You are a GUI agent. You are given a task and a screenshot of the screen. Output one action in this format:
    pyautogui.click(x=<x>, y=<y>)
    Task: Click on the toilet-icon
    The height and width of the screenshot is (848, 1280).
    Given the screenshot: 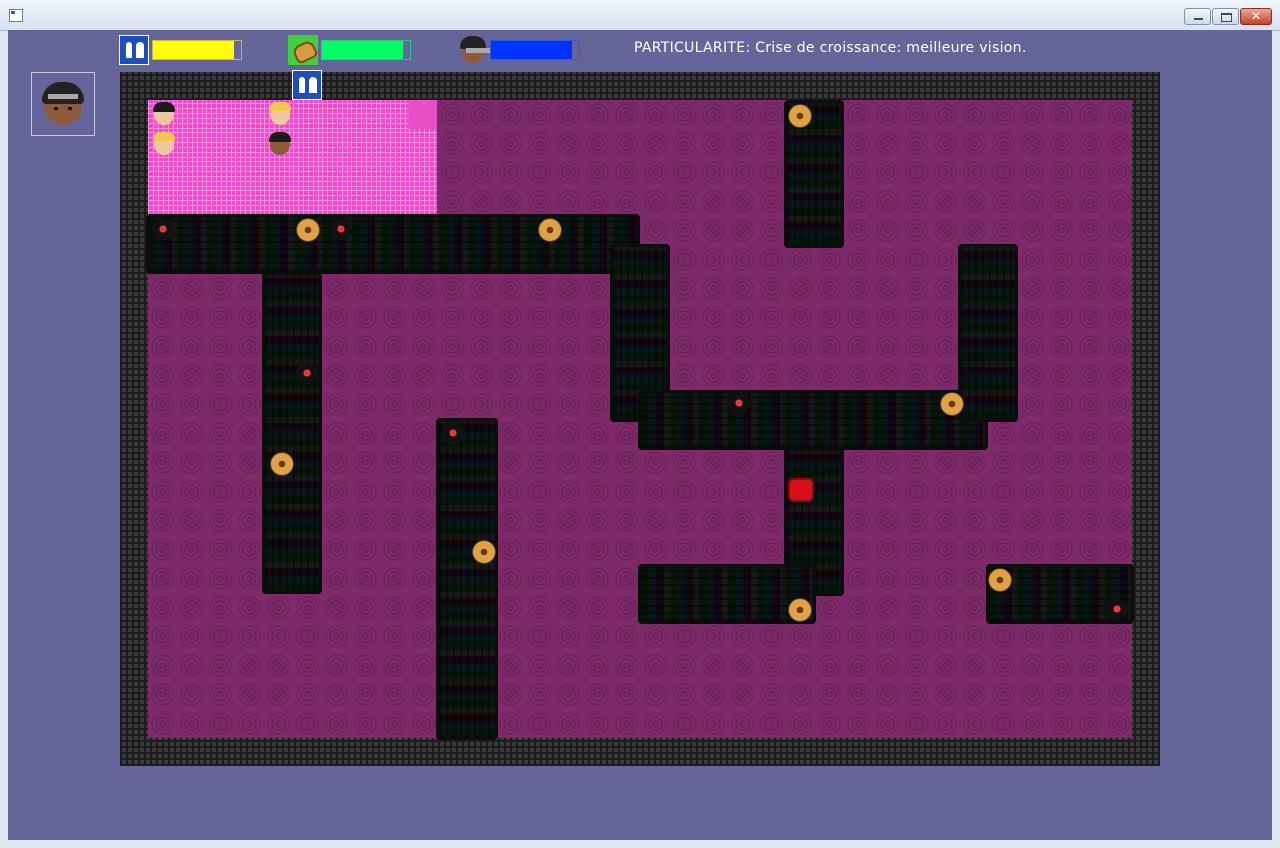 What is the action you would take?
    pyautogui.click(x=134, y=50)
    